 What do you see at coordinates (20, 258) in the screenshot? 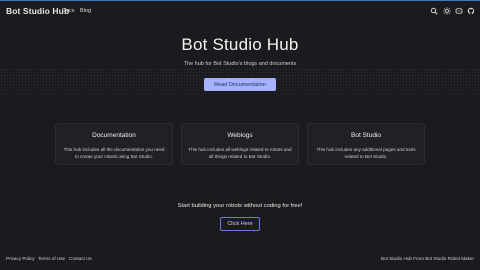
I see `footer-link-privacy-policy: Privacy Policy` at bounding box center [20, 258].